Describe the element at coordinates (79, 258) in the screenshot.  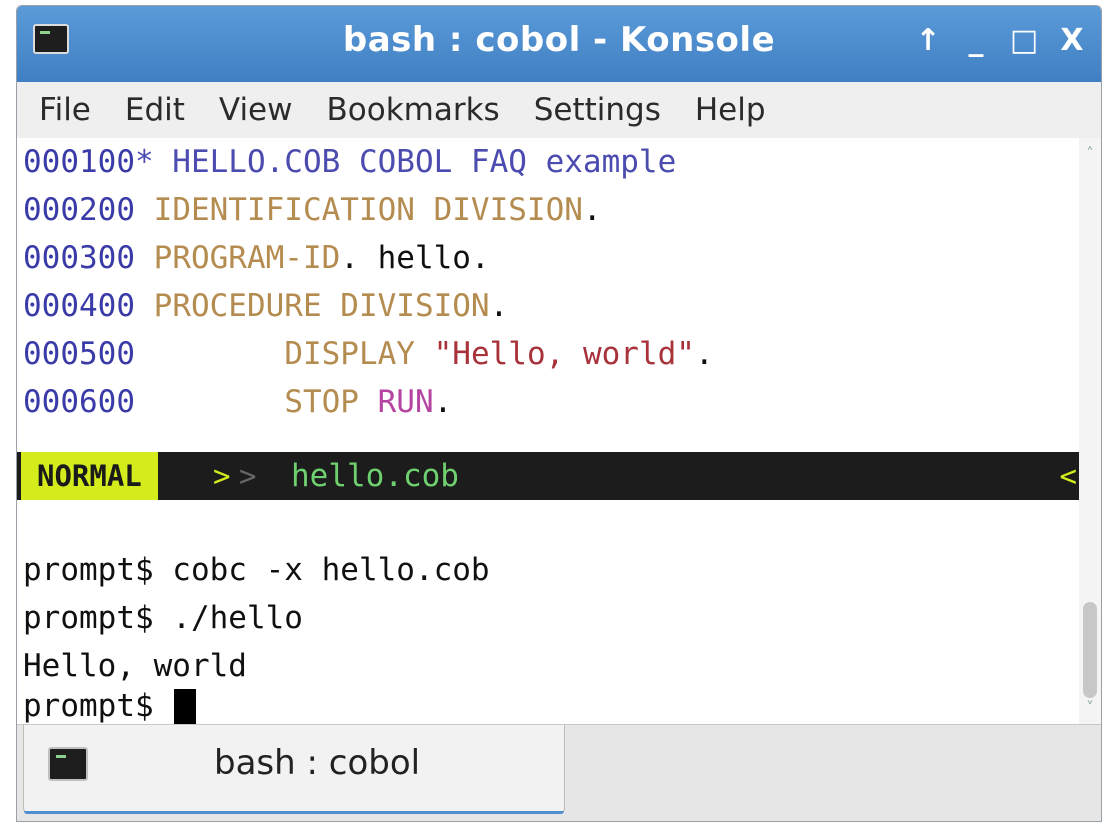
I see `line-number: 000300` at that location.